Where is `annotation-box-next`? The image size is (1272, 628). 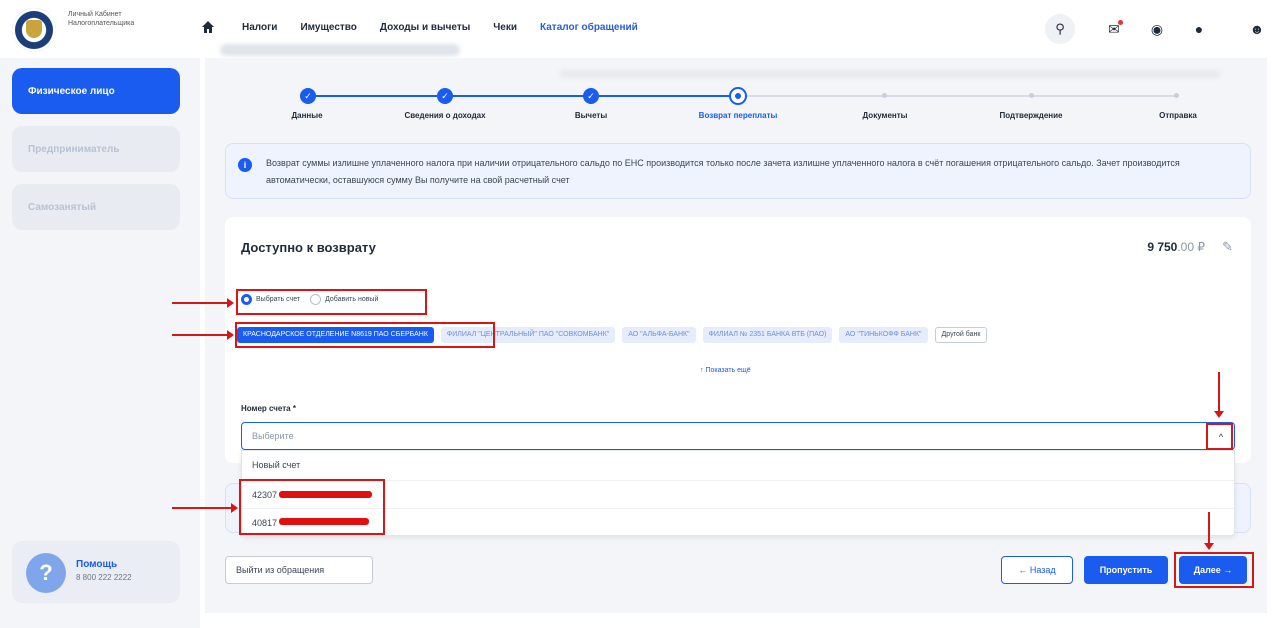 annotation-box-next is located at coordinates (1214, 570).